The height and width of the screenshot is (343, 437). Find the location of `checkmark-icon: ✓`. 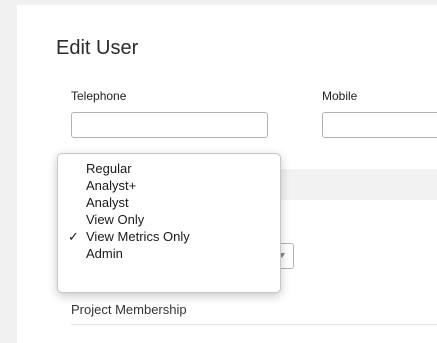

checkmark-icon: ✓ is located at coordinates (73, 236).